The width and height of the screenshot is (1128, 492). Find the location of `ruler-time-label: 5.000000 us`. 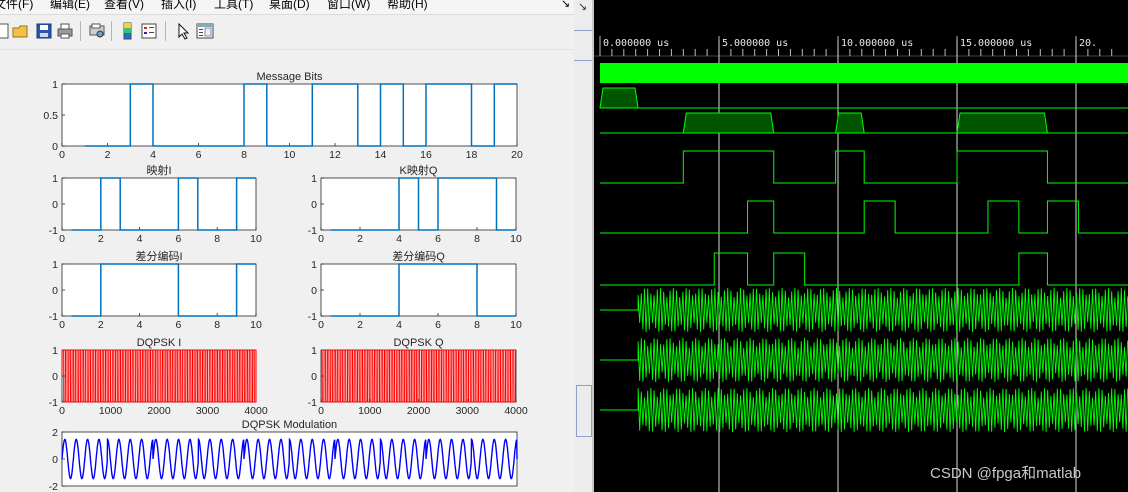

ruler-time-label: 5.000000 us is located at coordinates (755, 43).